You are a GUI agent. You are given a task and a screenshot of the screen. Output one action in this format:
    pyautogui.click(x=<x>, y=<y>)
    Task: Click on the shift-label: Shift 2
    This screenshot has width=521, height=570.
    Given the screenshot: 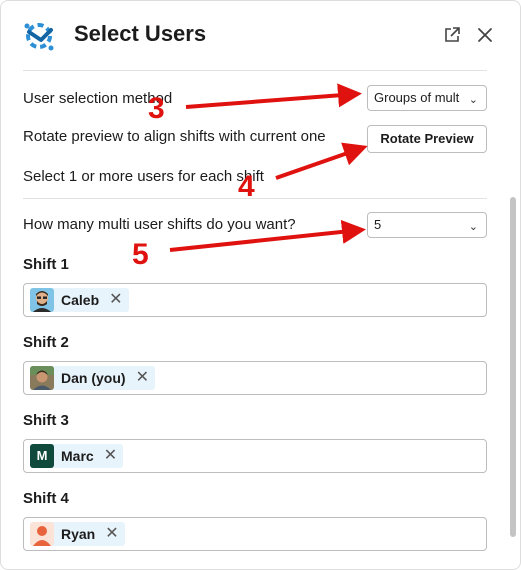 What is the action you would take?
    pyautogui.click(x=46, y=342)
    